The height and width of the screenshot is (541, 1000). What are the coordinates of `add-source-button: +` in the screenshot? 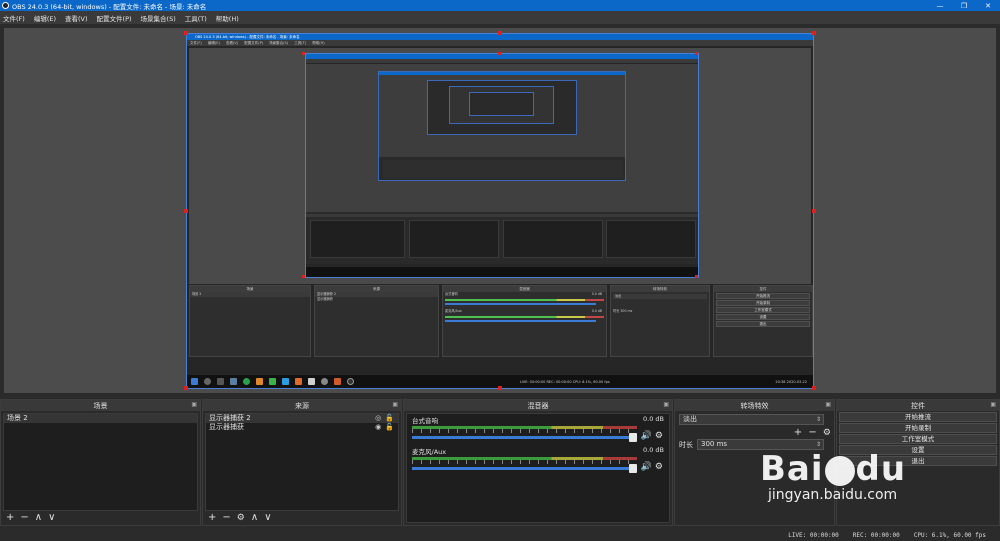 It's located at (212, 518).